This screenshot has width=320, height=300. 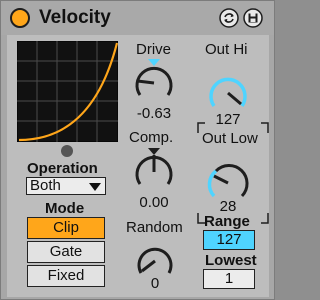 I want to click on mode-label: Mode, so click(x=65, y=208).